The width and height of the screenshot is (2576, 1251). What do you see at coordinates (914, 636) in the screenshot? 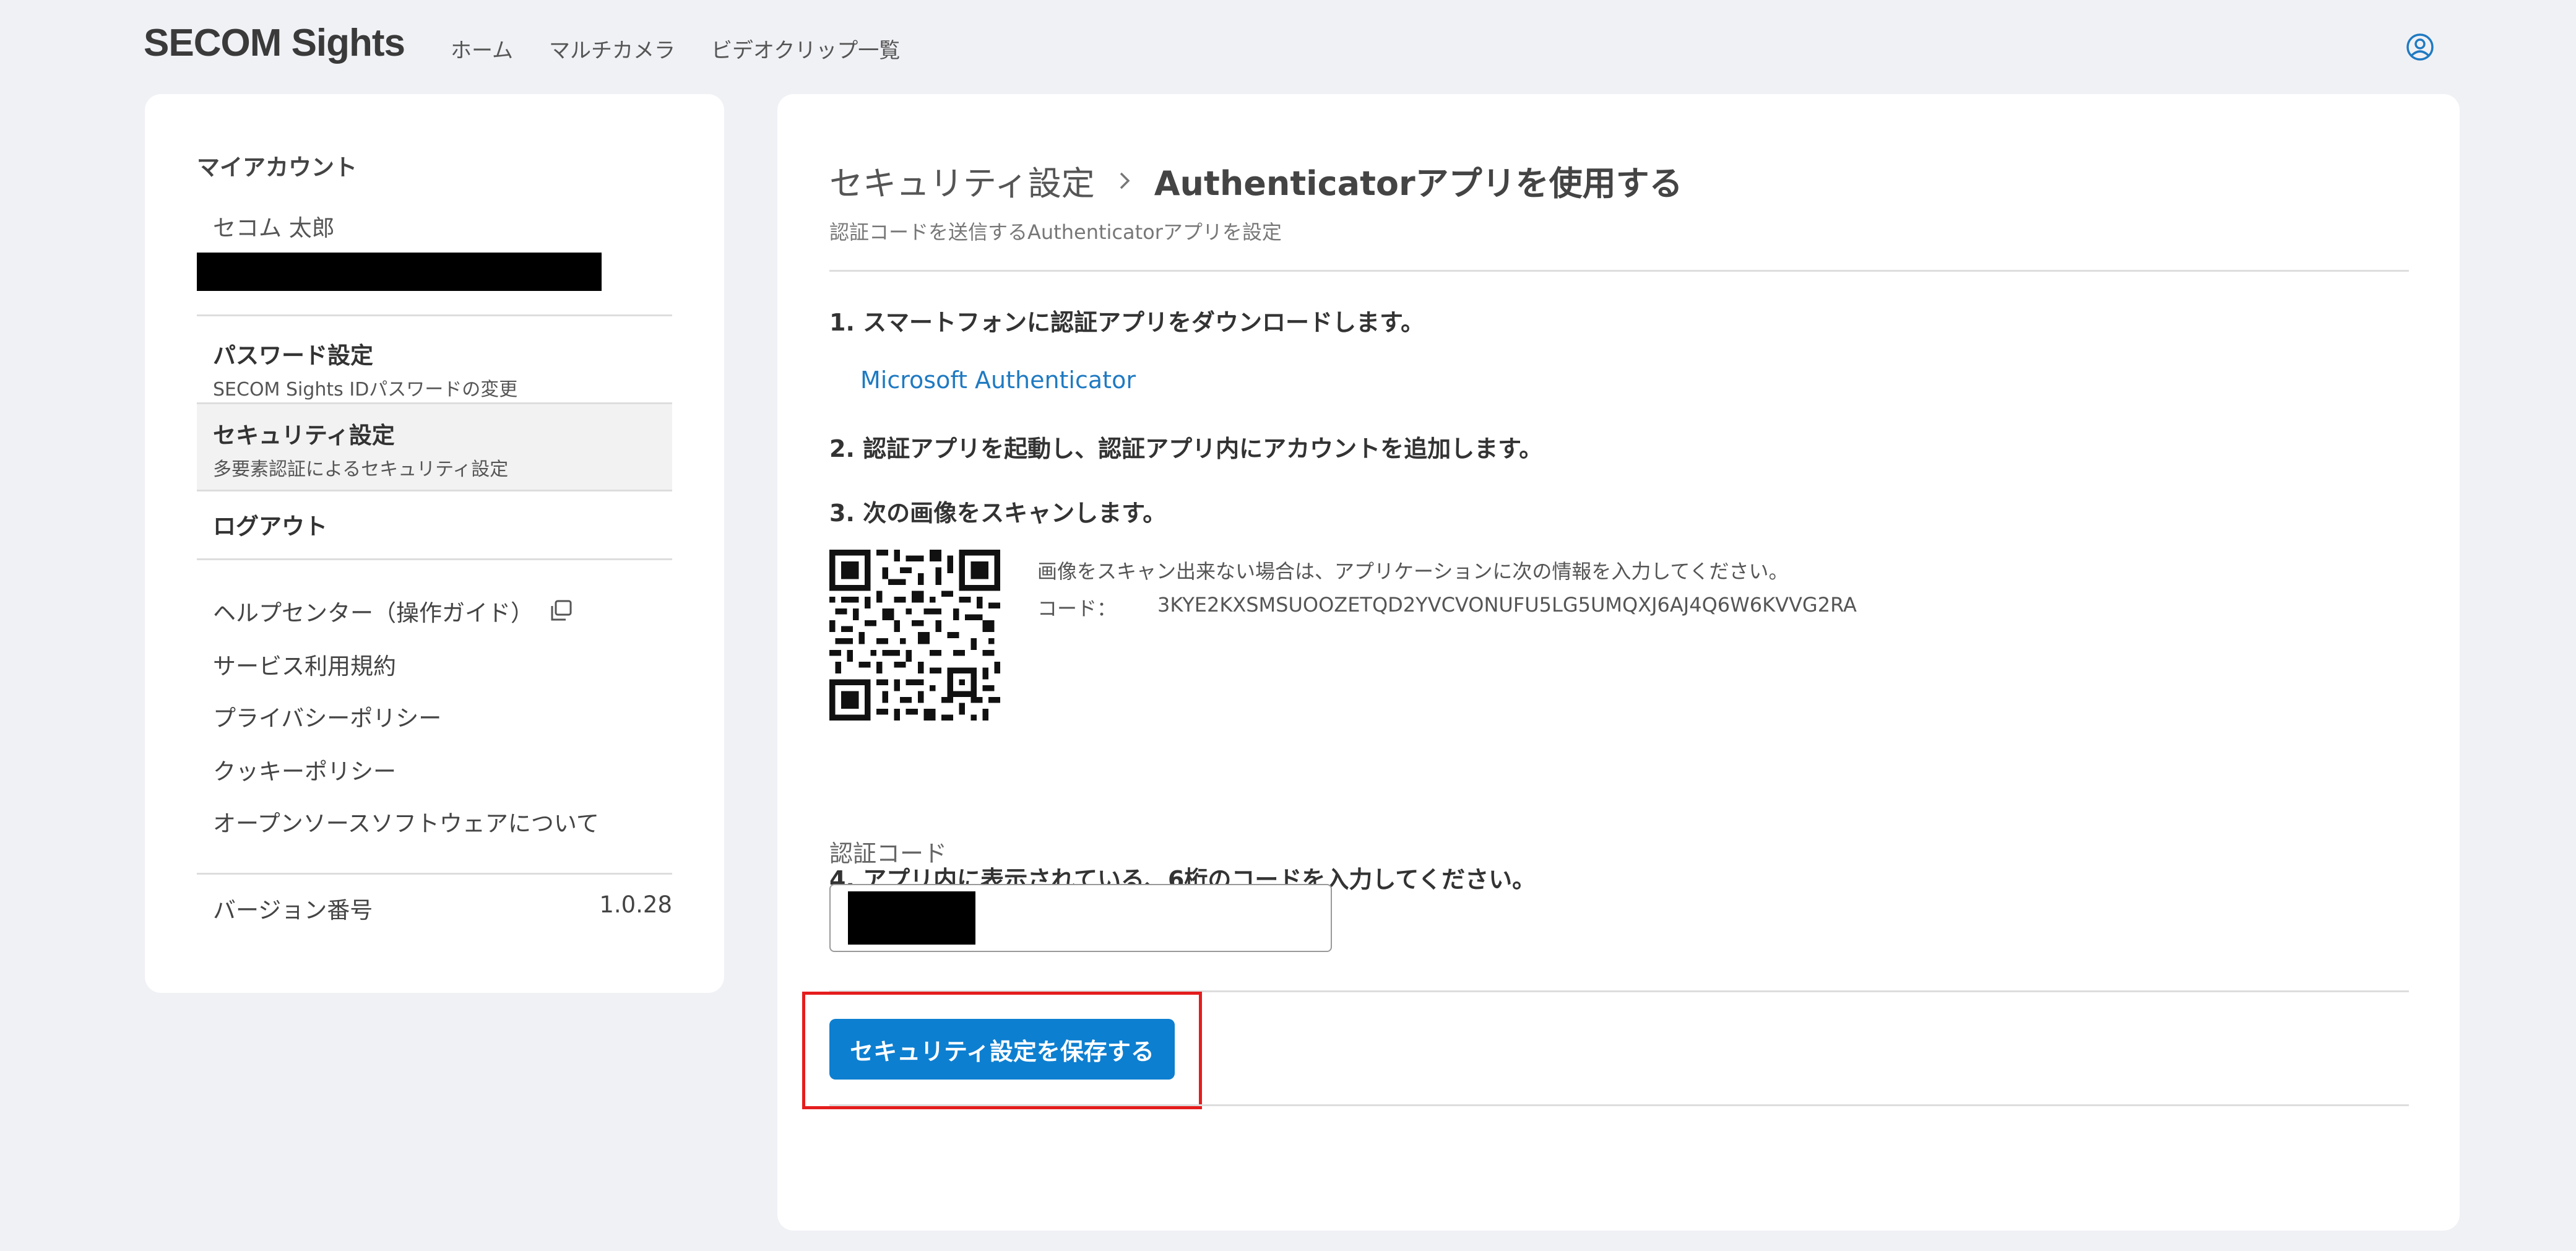
I see `qr-code-icon` at bounding box center [914, 636].